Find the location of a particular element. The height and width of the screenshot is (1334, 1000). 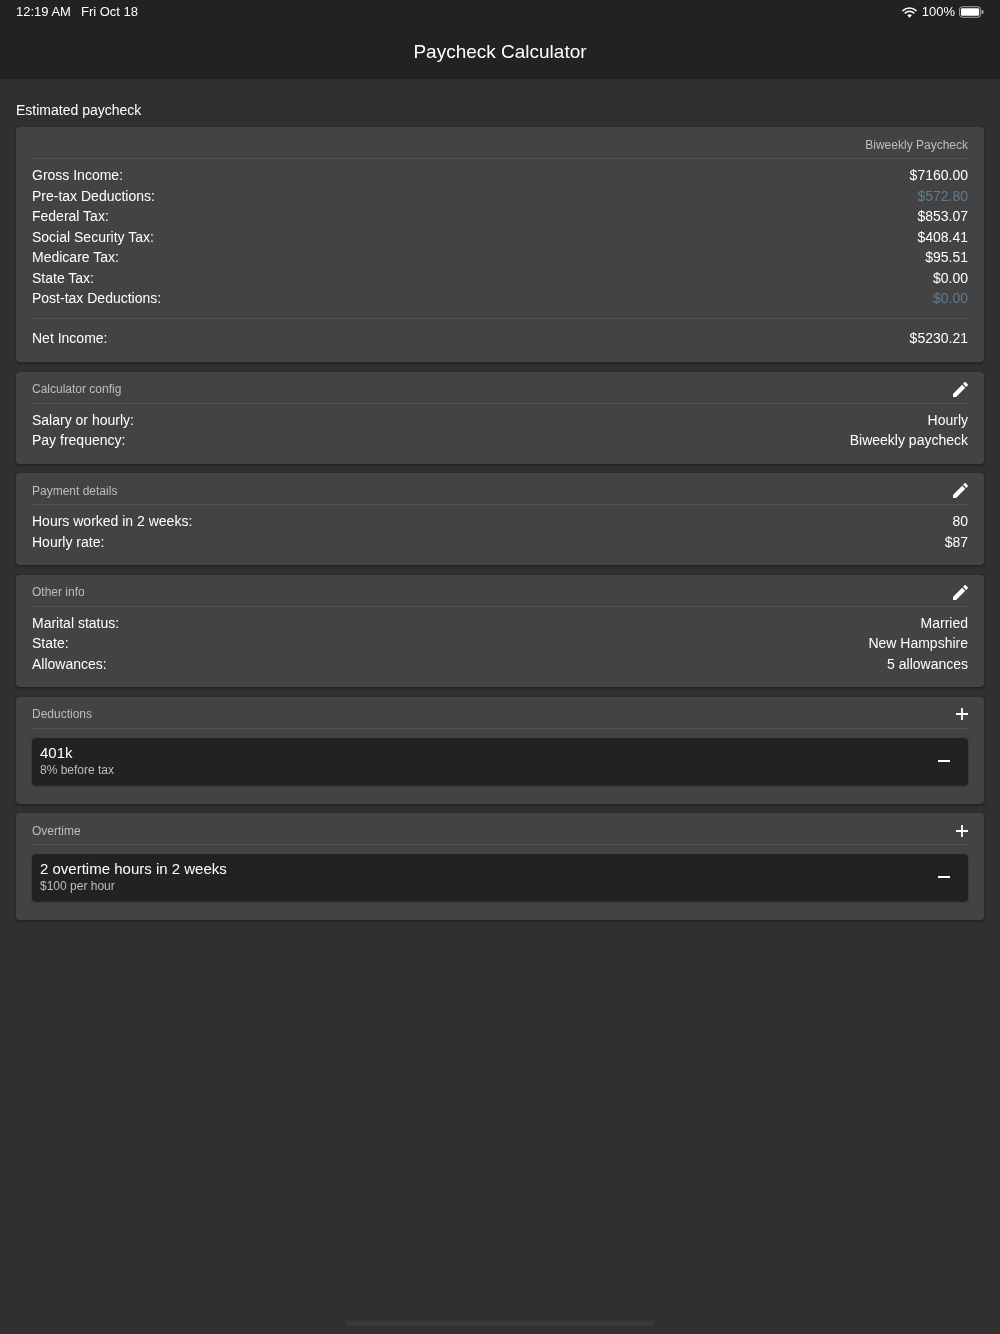

field-label: Allowances: is located at coordinates (69, 664).